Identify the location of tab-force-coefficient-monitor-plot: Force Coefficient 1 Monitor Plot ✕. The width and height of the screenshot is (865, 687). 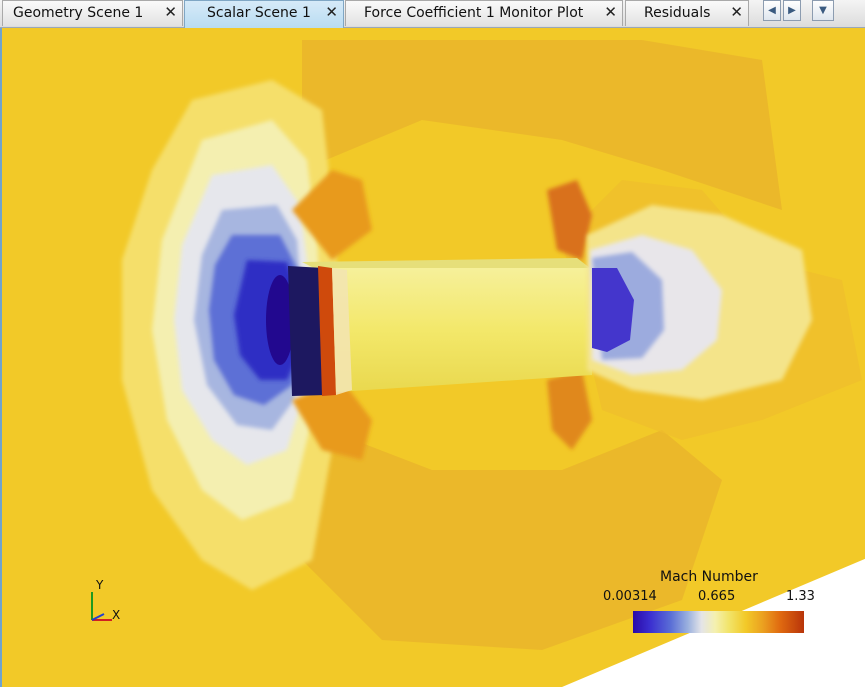
(484, 13).